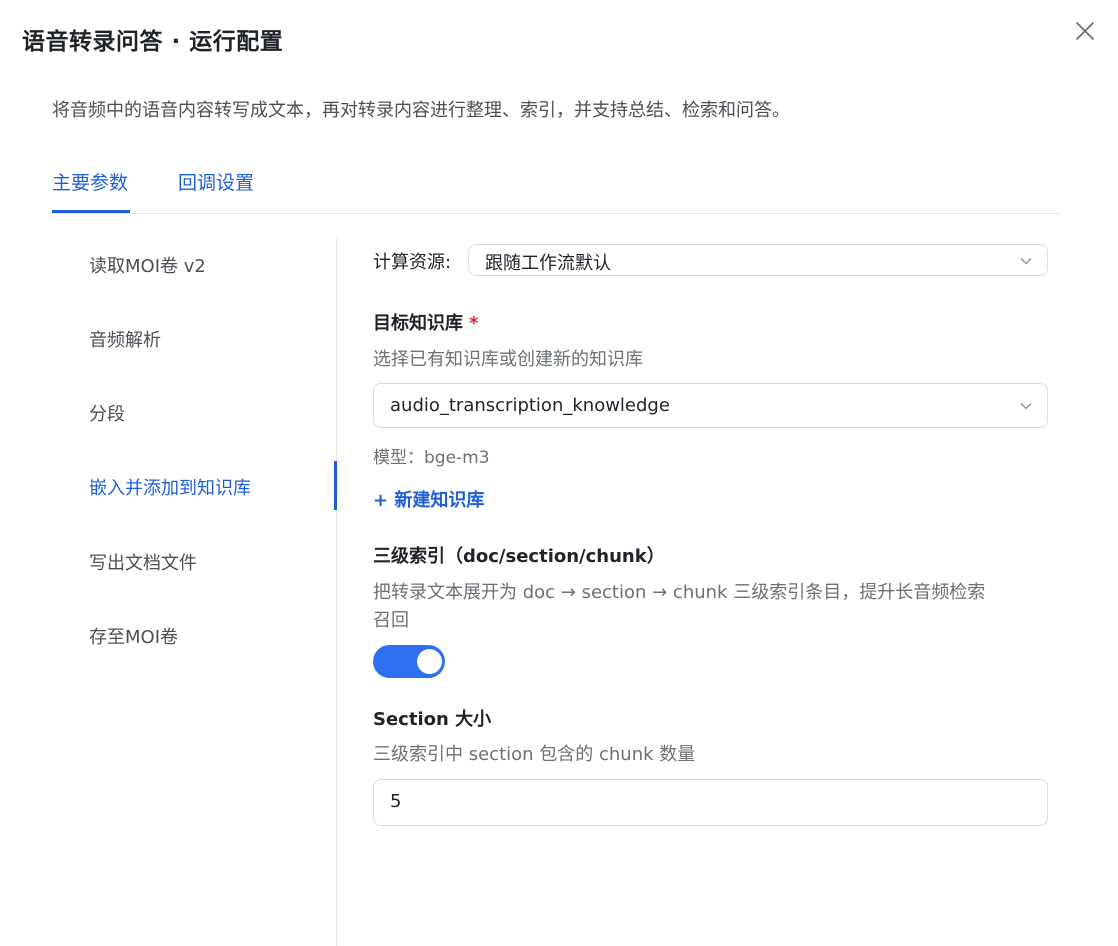  I want to click on sidebar-item-write-doc-file: 写出文档文件, so click(143, 562).